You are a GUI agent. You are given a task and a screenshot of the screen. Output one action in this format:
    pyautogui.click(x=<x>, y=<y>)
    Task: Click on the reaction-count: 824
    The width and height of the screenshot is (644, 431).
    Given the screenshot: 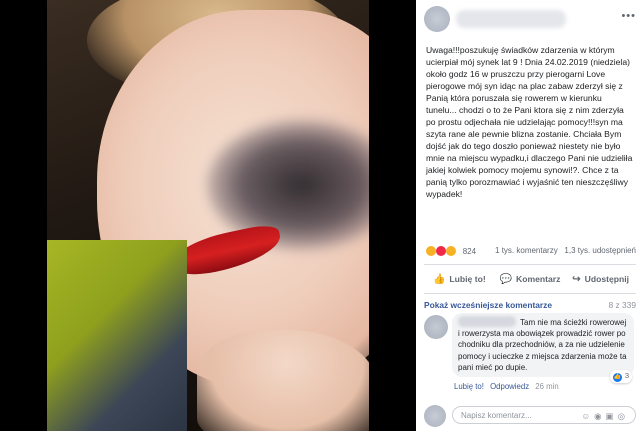 What is the action you would take?
    pyautogui.click(x=469, y=251)
    